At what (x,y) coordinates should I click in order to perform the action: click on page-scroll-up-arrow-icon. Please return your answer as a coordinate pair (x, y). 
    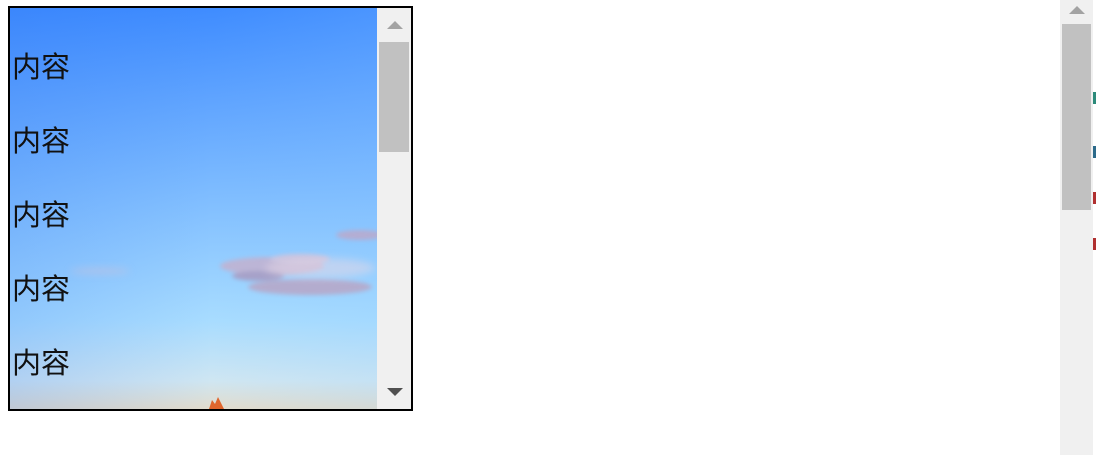
    Looking at the image, I should click on (1076, 11).